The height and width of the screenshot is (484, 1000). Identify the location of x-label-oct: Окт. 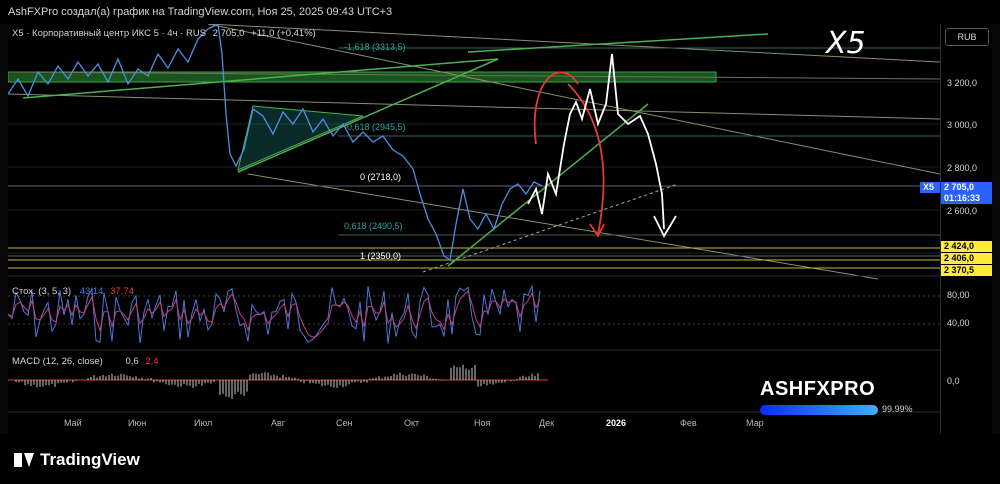
(412, 423).